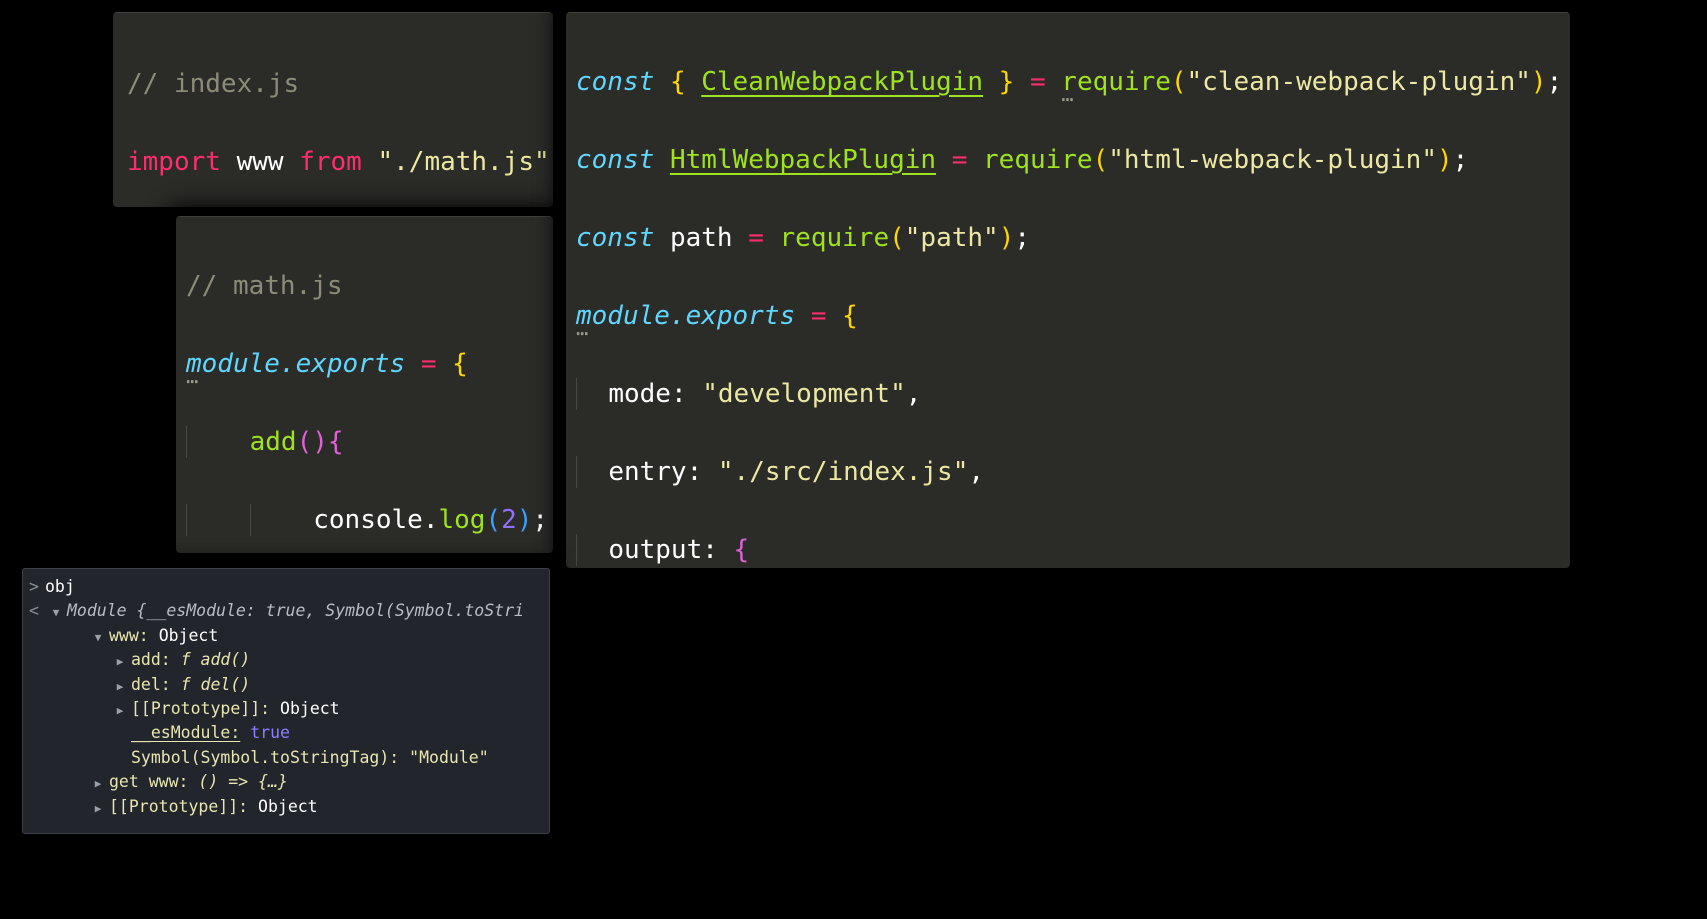  I want to click on property-key: __esModule:, so click(186, 733).